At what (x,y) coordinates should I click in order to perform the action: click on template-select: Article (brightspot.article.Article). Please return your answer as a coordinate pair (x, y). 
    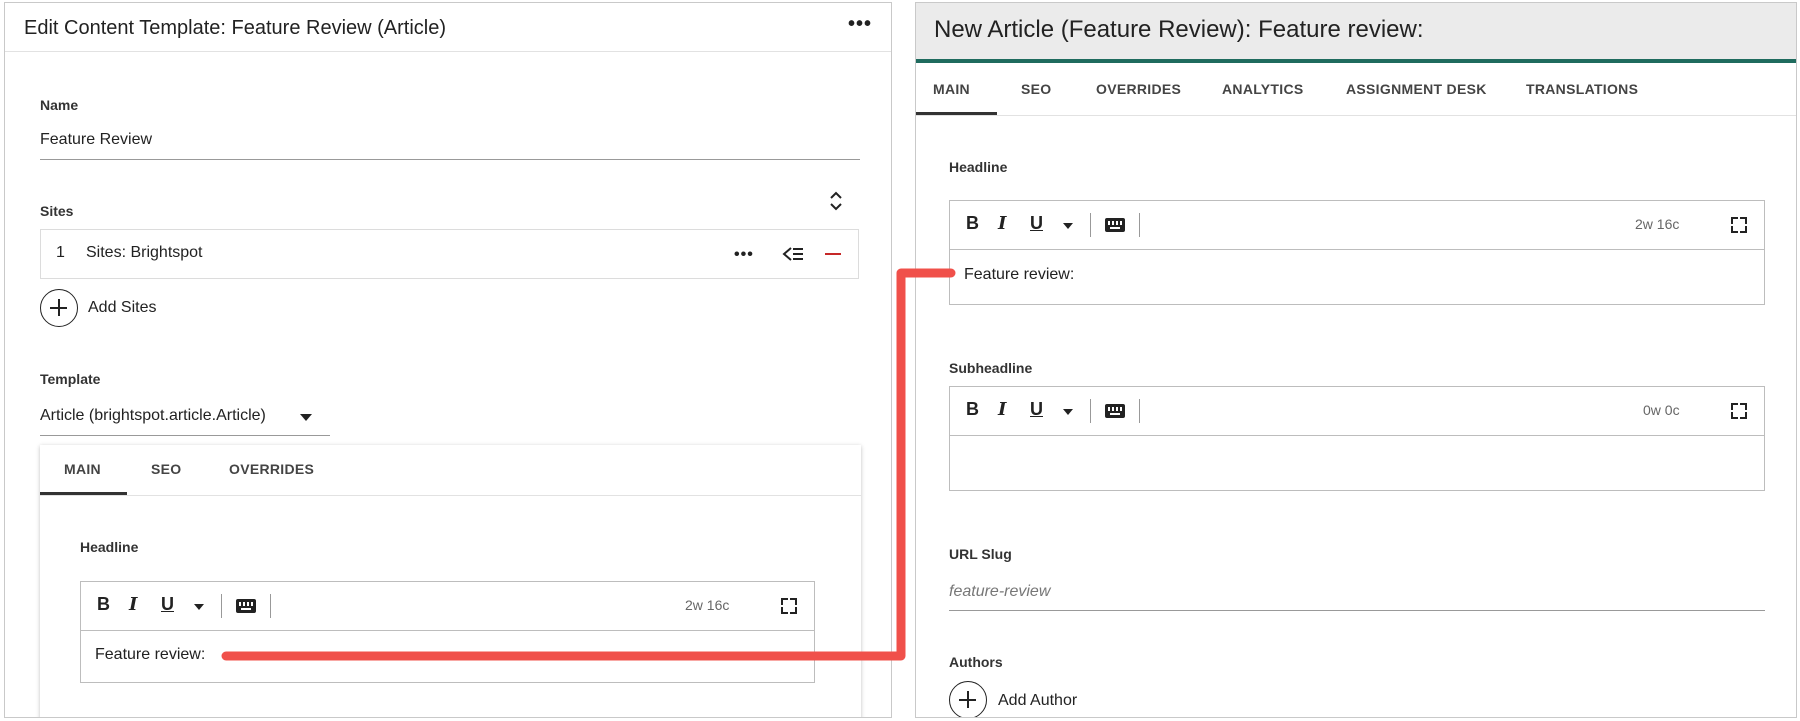
    Looking at the image, I should click on (153, 416).